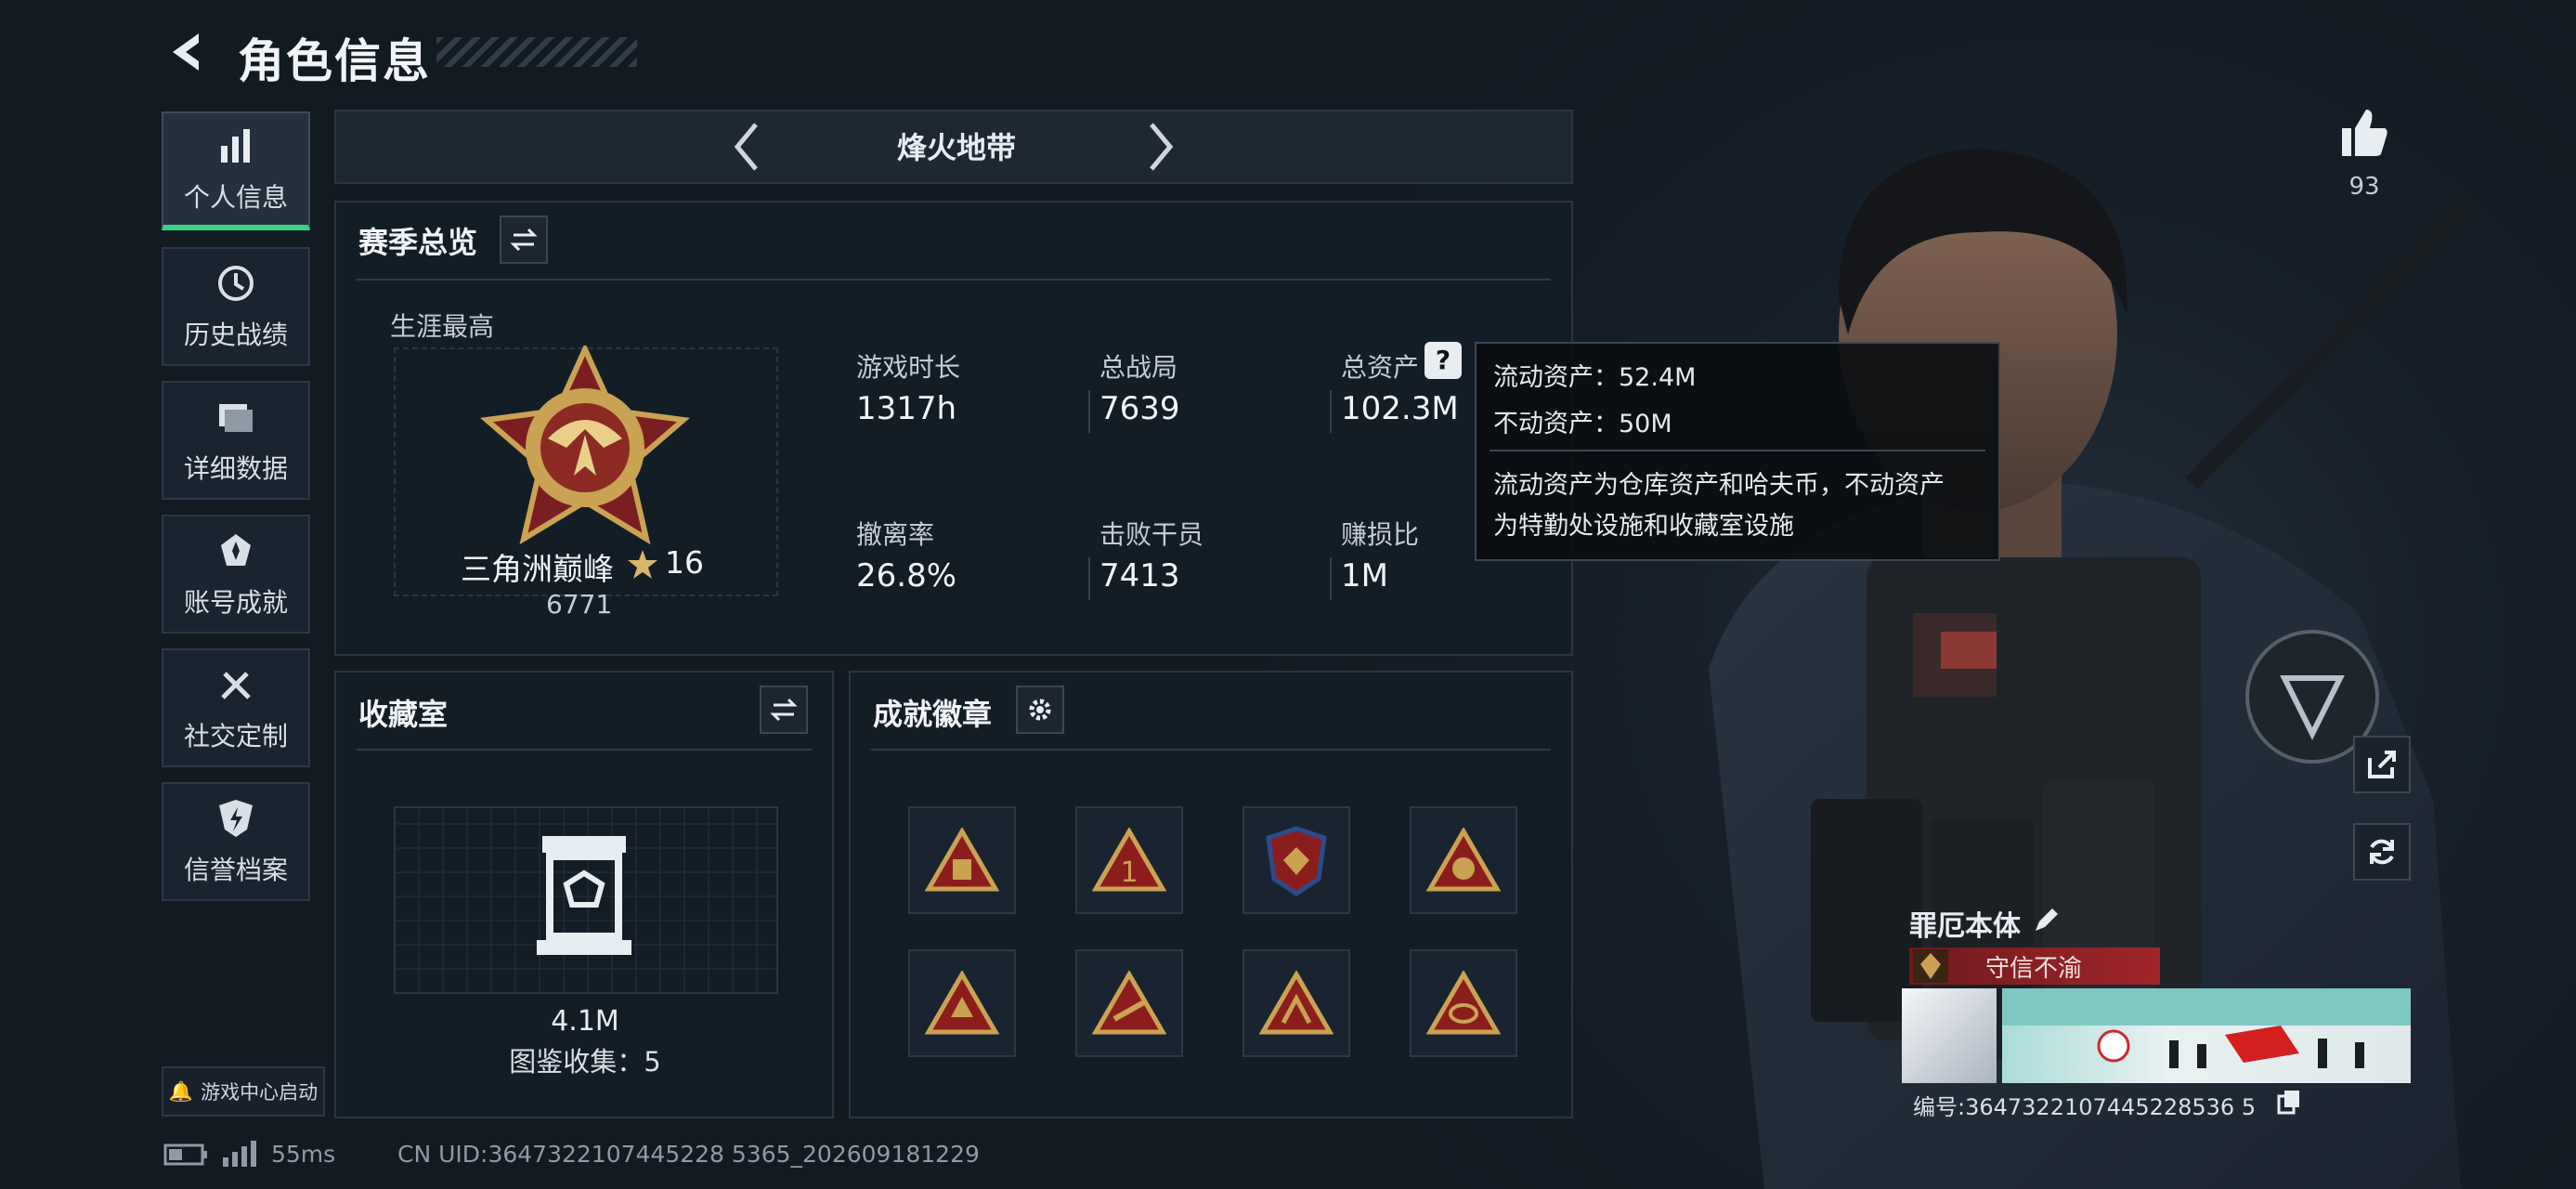 Image resolution: width=2576 pixels, height=1189 pixels. What do you see at coordinates (956, 147) in the screenshot?
I see `map-name: 烽火地带` at bounding box center [956, 147].